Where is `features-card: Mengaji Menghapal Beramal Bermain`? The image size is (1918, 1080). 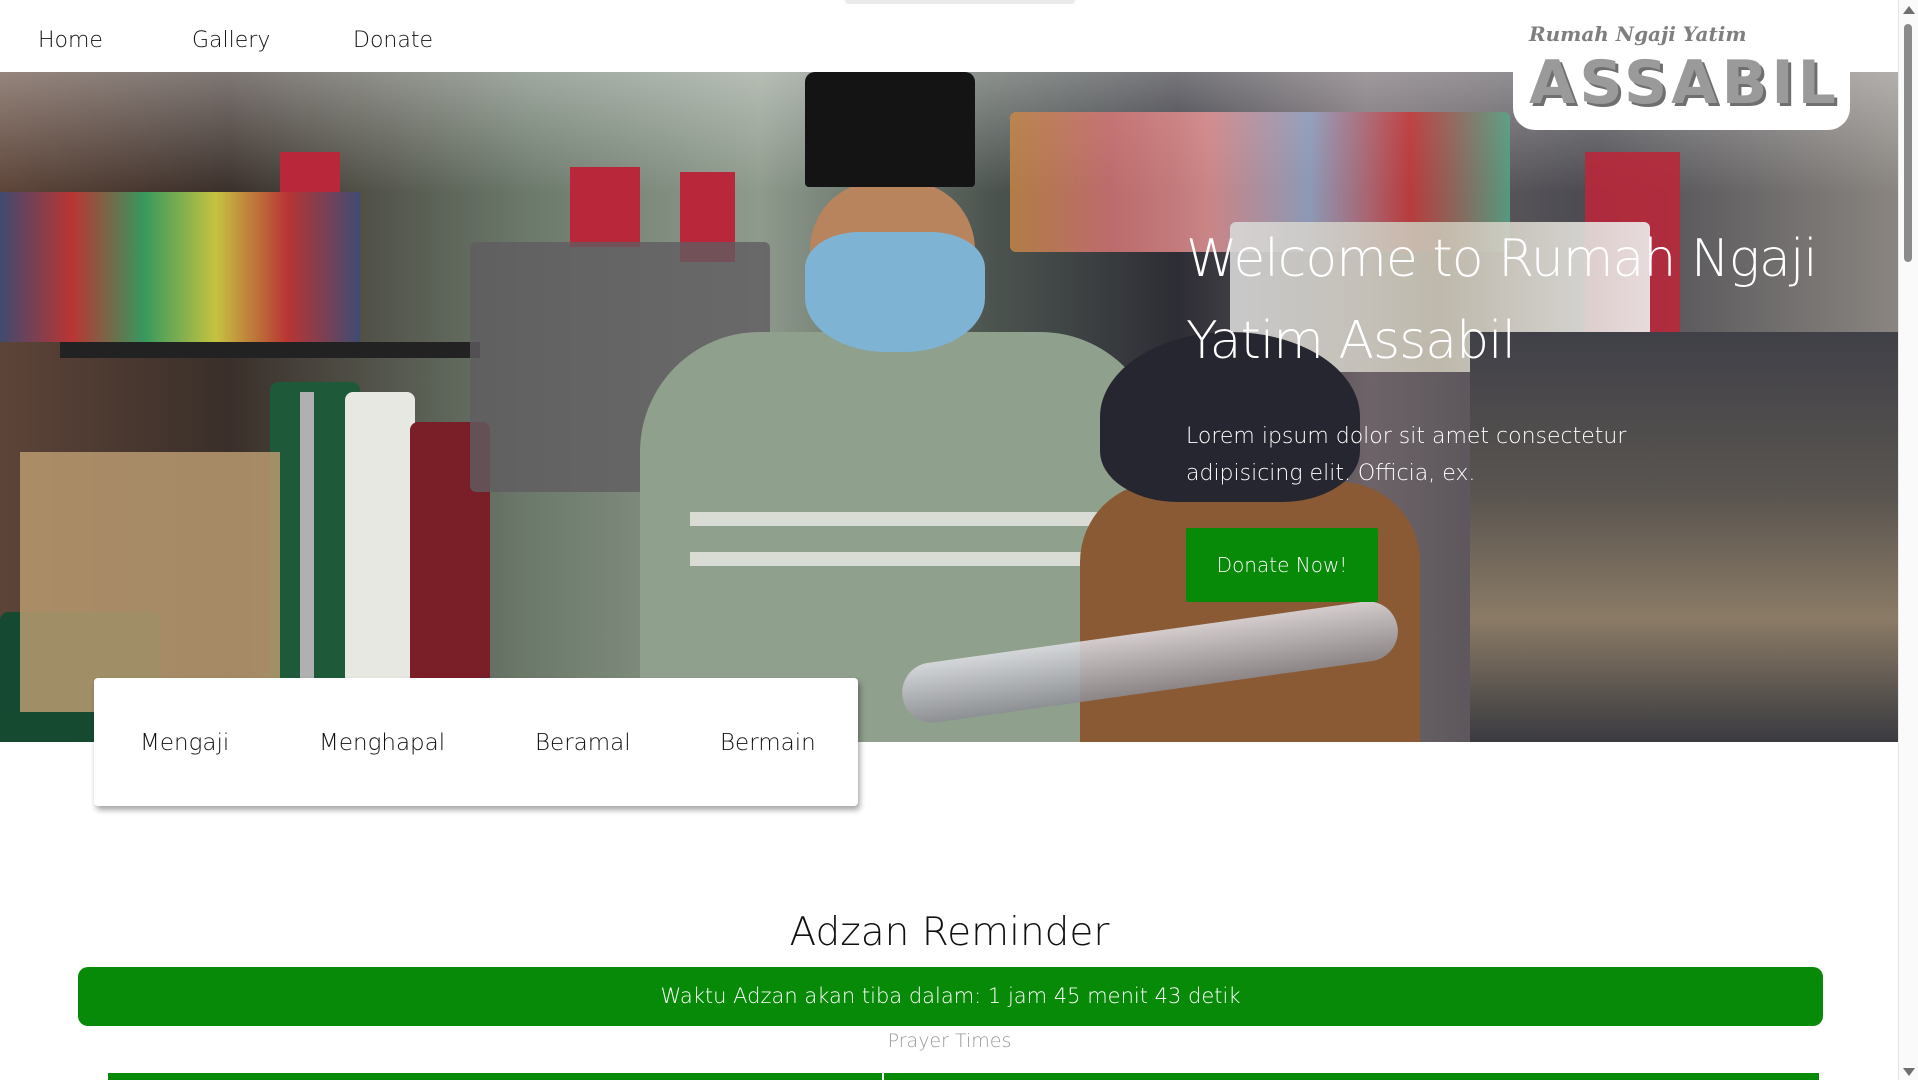
features-card: Mengaji Menghapal Beramal Bermain is located at coordinates (476, 742).